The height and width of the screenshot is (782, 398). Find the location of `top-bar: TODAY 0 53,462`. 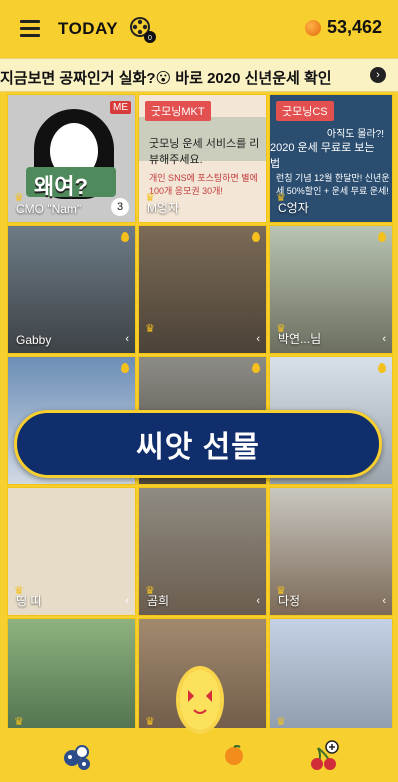

top-bar: TODAY 0 53,462 is located at coordinates (199, 29).